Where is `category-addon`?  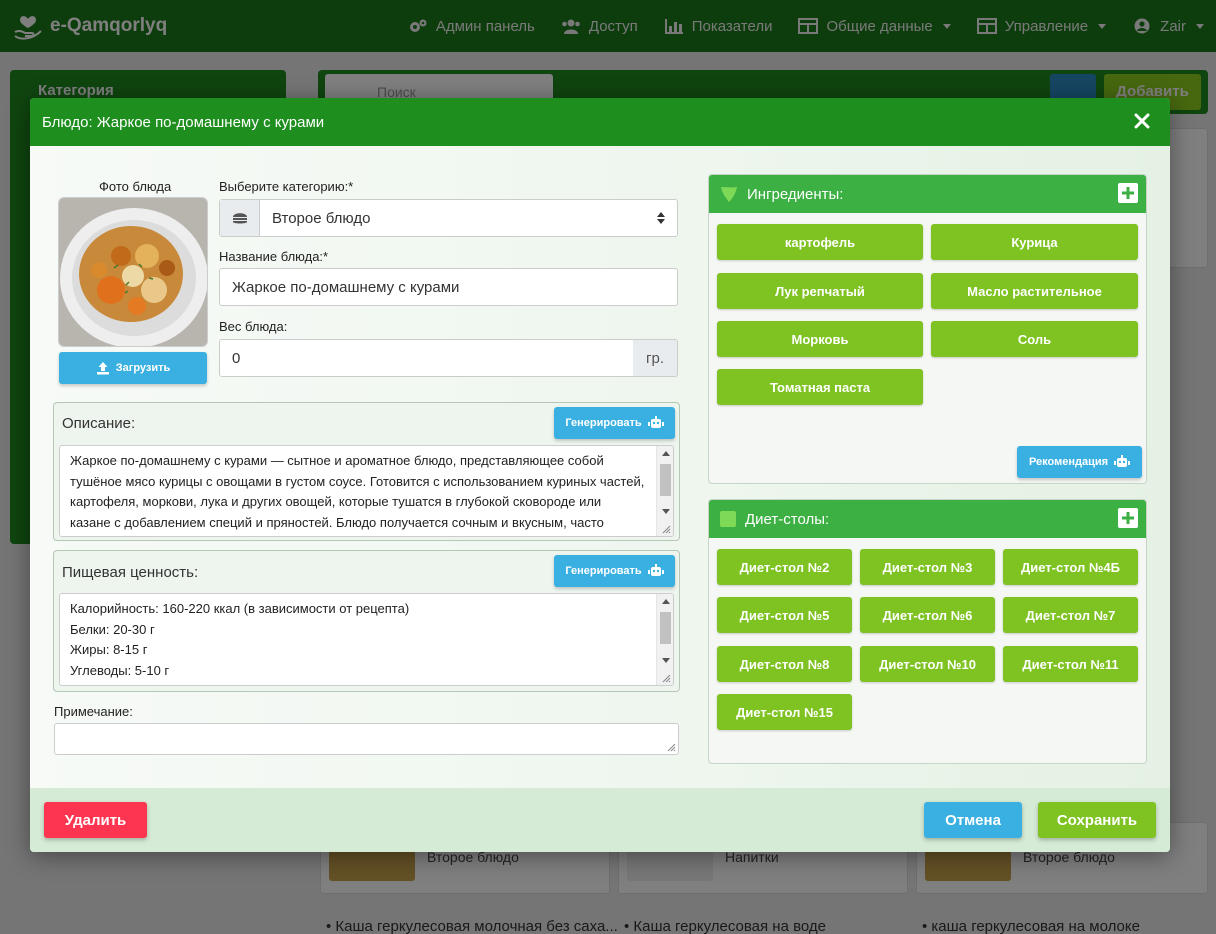
category-addon is located at coordinates (240, 218).